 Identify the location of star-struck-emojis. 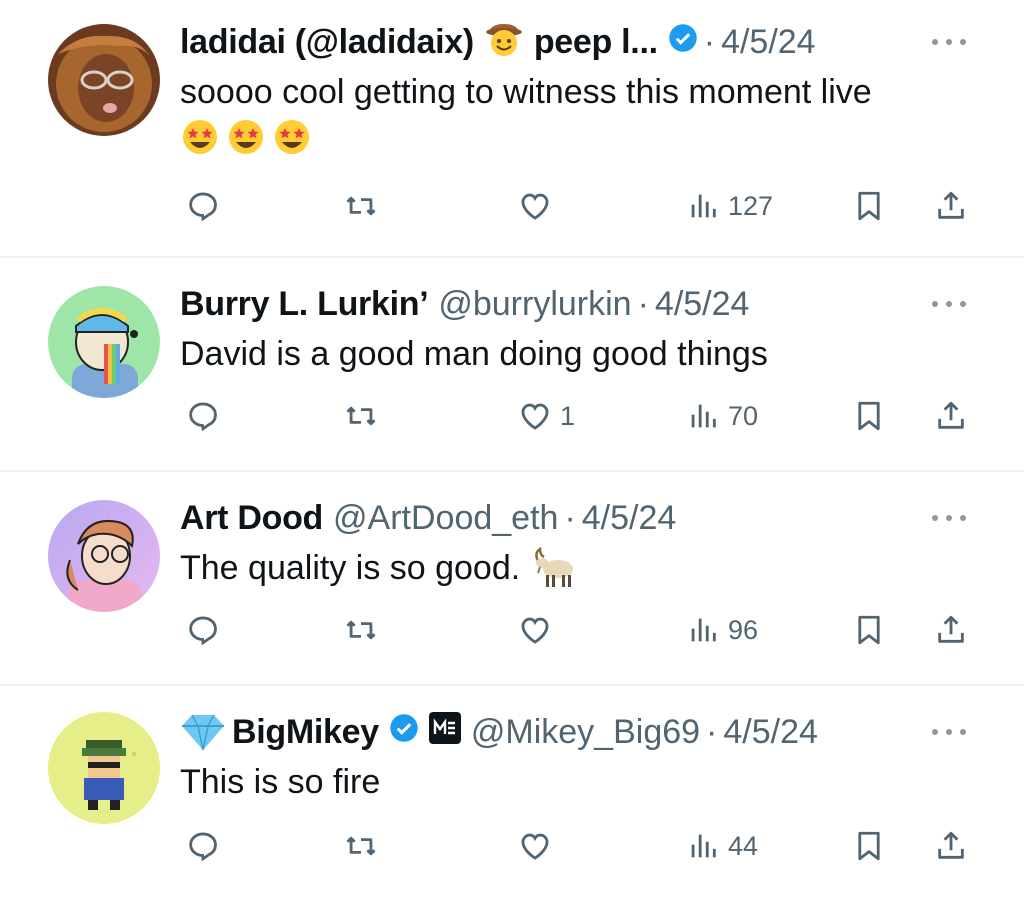
(526, 136).